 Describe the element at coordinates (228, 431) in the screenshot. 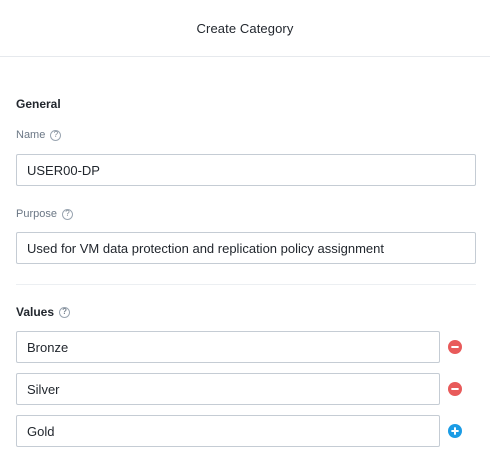

I see `value-input-gold` at that location.